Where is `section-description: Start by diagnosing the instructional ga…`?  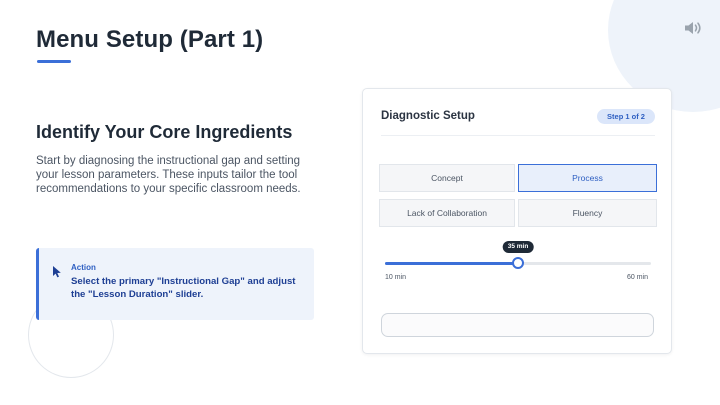 section-description: Start by diagnosing the instructional ga… is located at coordinates (168, 175).